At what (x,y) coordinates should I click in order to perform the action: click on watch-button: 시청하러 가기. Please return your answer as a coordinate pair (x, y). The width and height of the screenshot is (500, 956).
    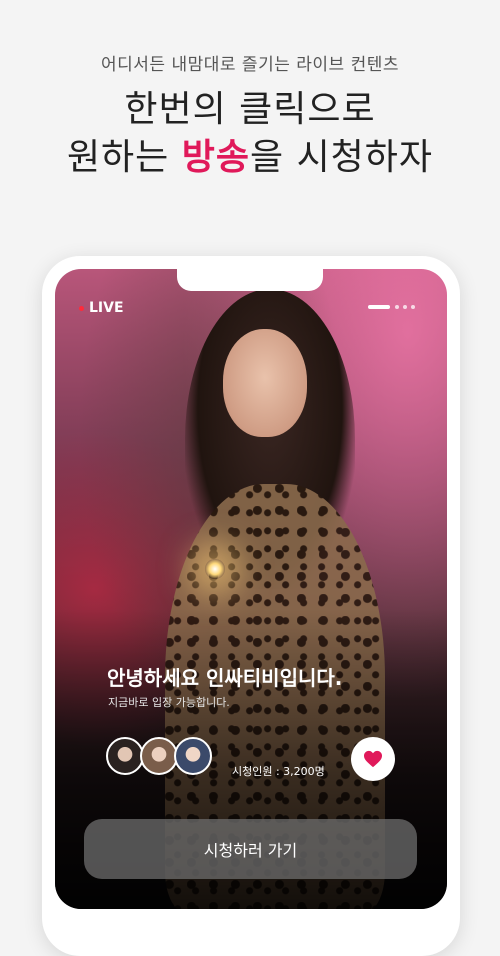
    Looking at the image, I should click on (250, 849).